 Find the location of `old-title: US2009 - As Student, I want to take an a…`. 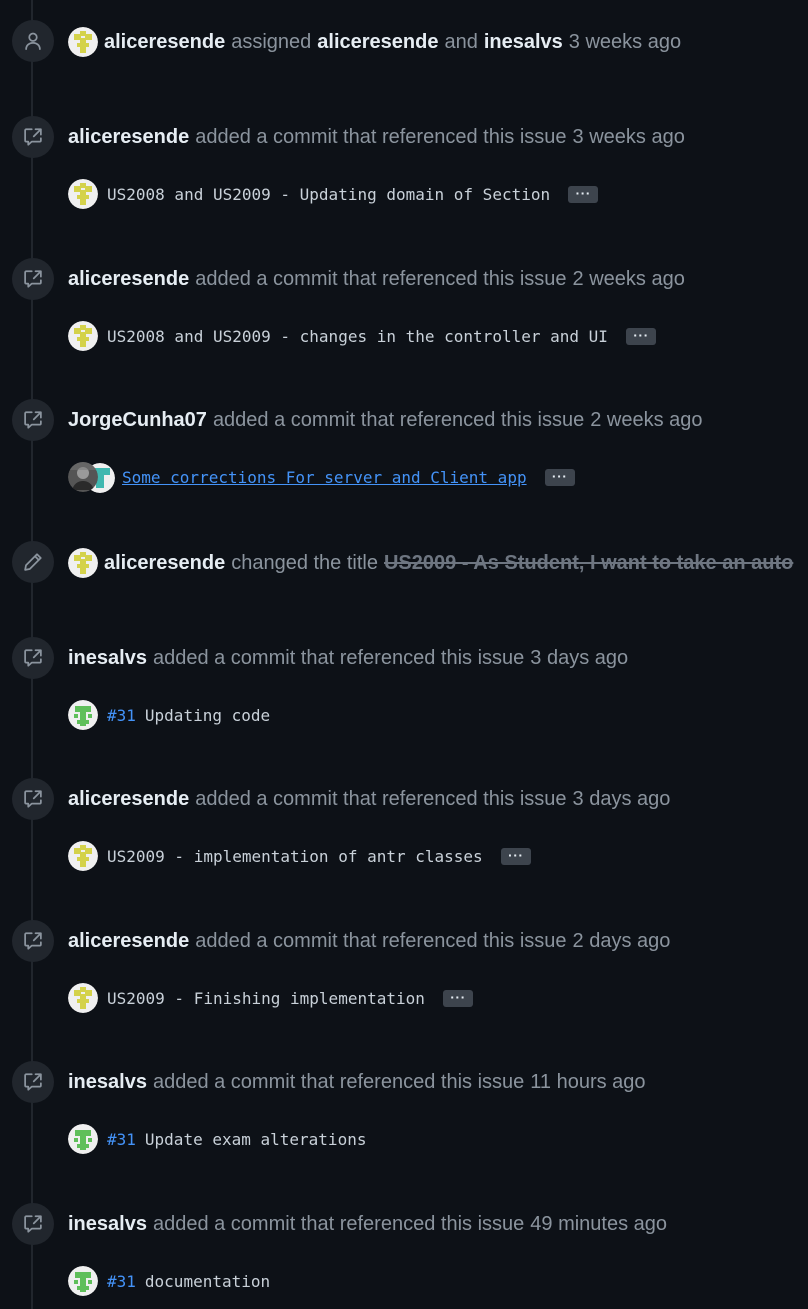

old-title: US2009 - As Student, I want to take an a… is located at coordinates (588, 563).